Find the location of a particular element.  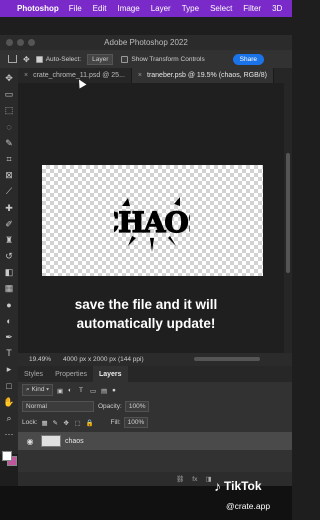

scrollbar-thumb is located at coordinates (288, 213).